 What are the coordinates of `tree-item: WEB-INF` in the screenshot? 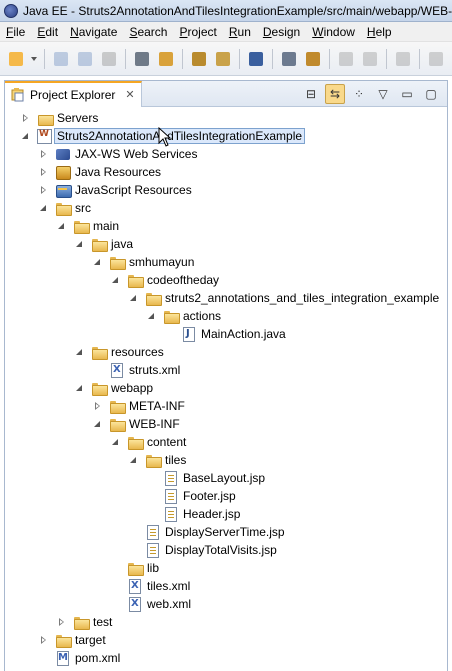 It's located at (136, 424).